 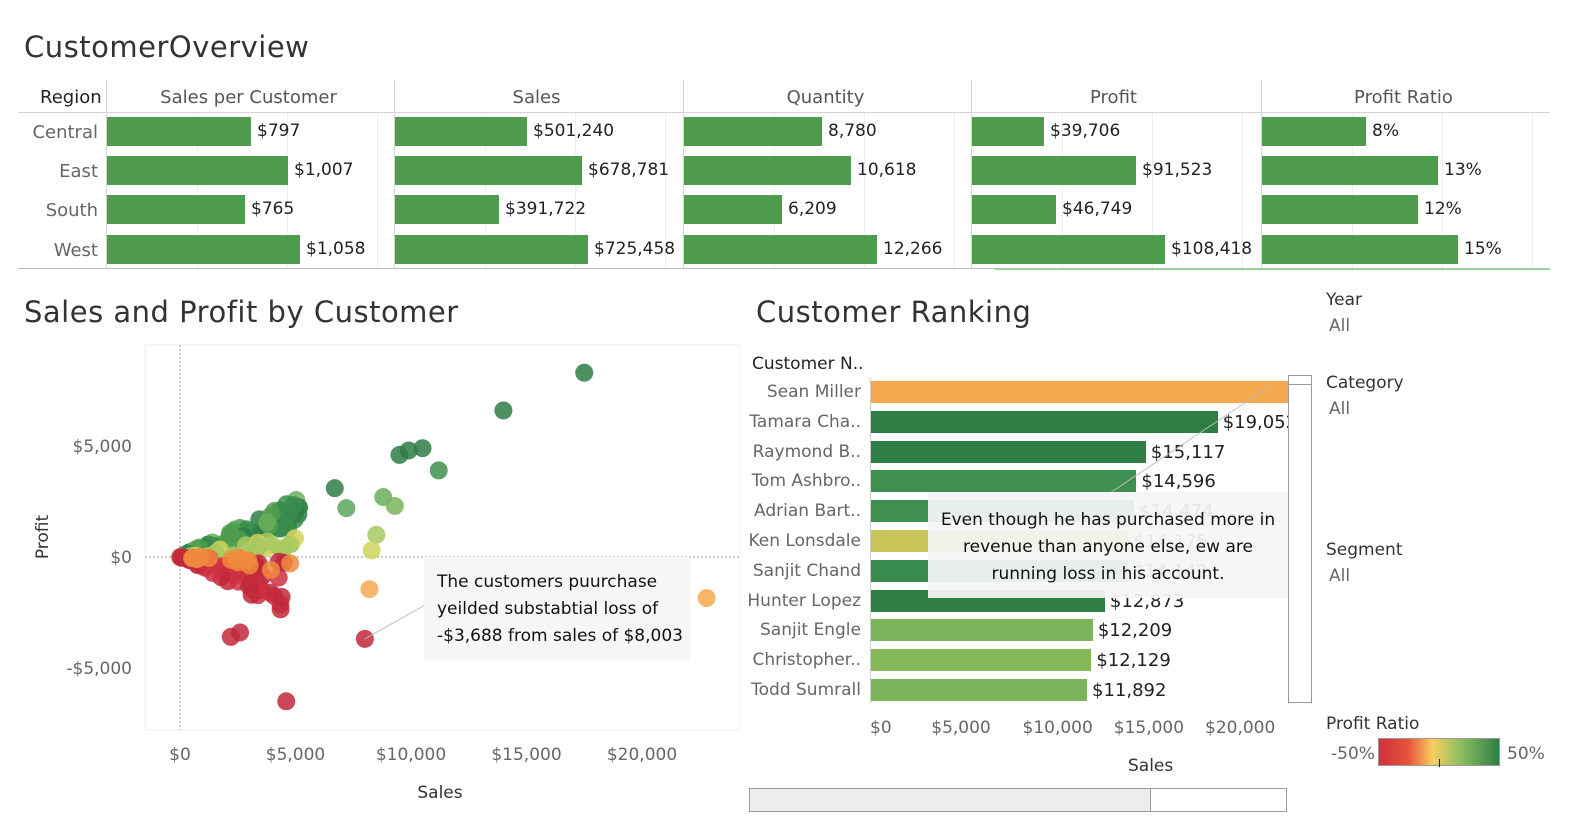 I want to click on profit-ratio-gradient, so click(x=1439, y=752).